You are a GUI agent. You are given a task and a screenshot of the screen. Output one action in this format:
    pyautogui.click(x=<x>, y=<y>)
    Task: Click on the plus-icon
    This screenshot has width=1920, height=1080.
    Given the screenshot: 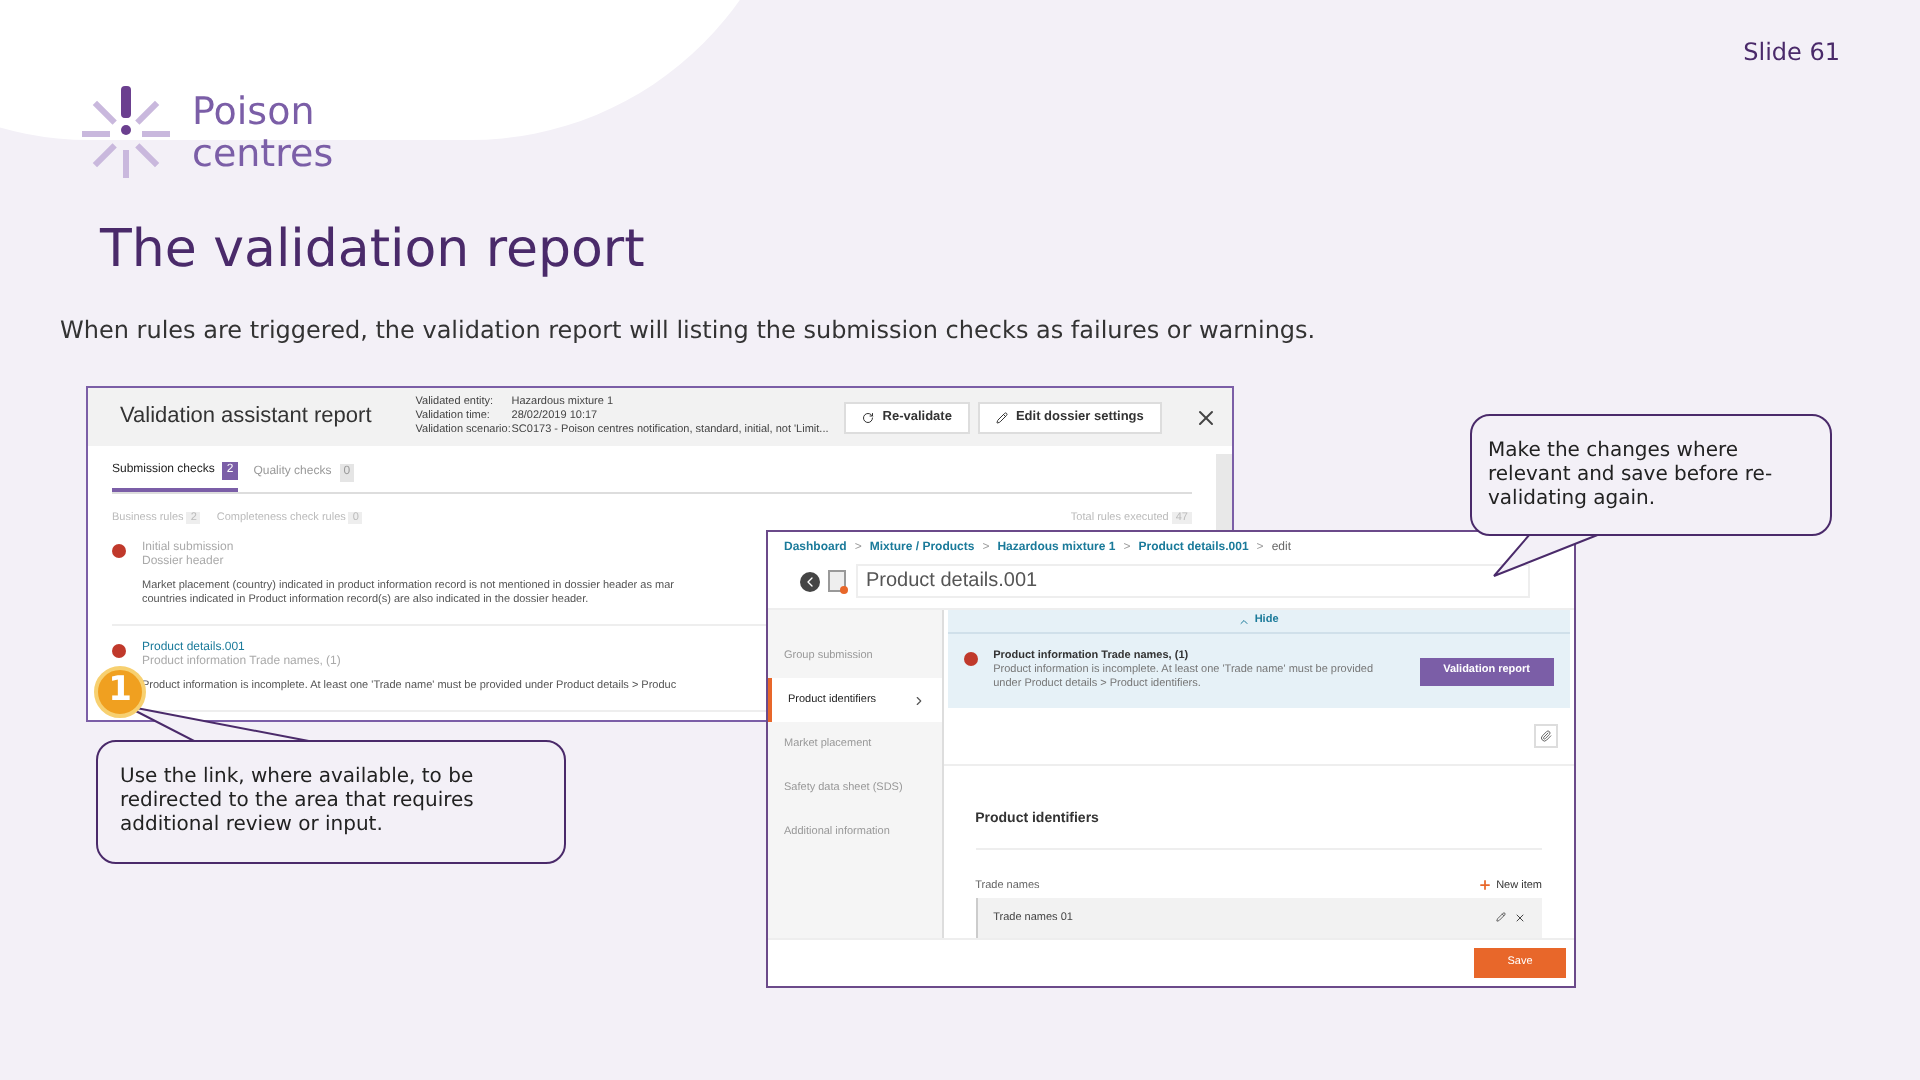 What is the action you would take?
    pyautogui.click(x=1485, y=885)
    